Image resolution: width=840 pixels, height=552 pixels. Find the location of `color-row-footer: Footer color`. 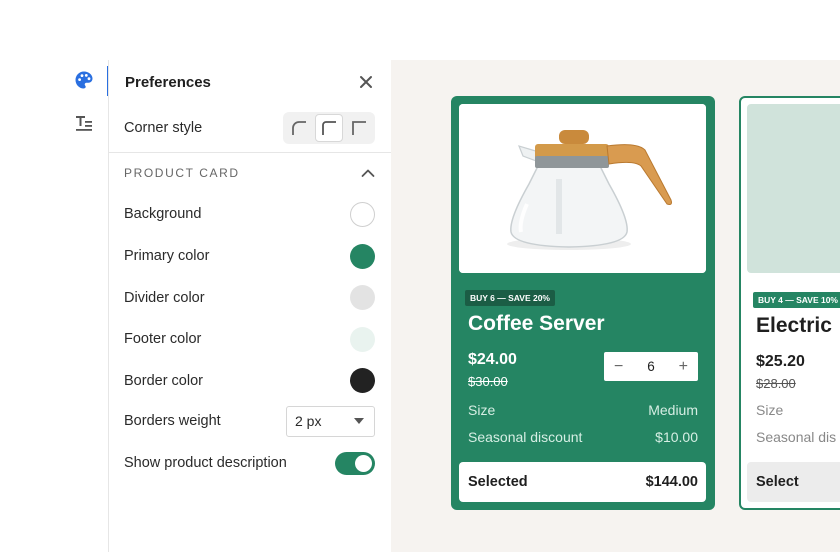

color-row-footer: Footer color is located at coordinates (250, 339).